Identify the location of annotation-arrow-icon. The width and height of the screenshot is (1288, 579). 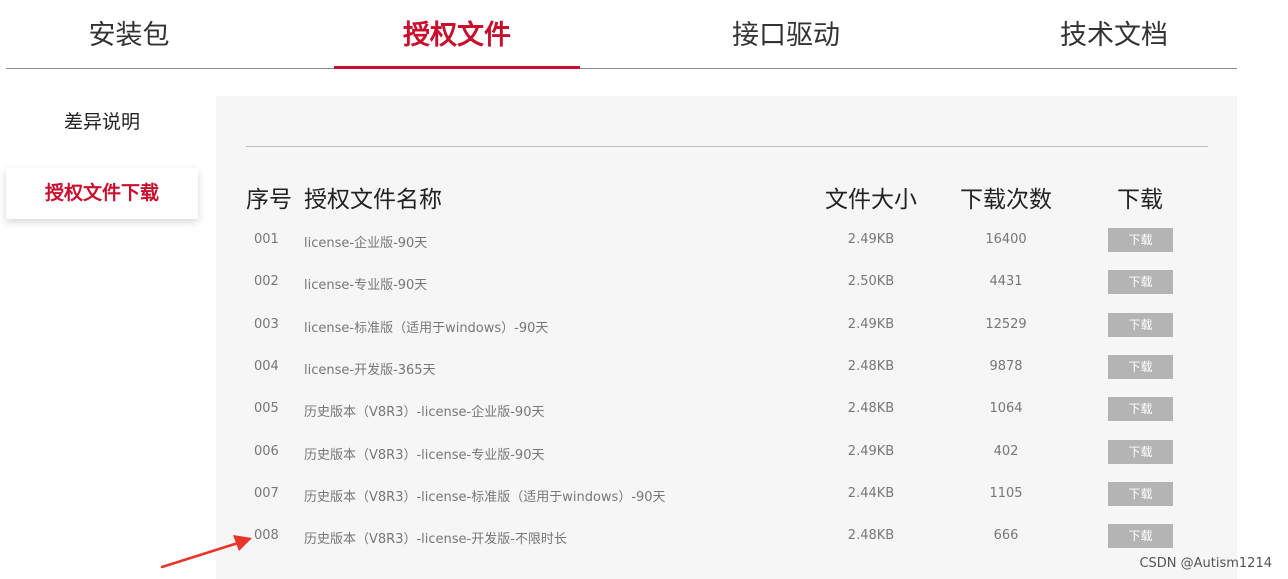
(206, 552).